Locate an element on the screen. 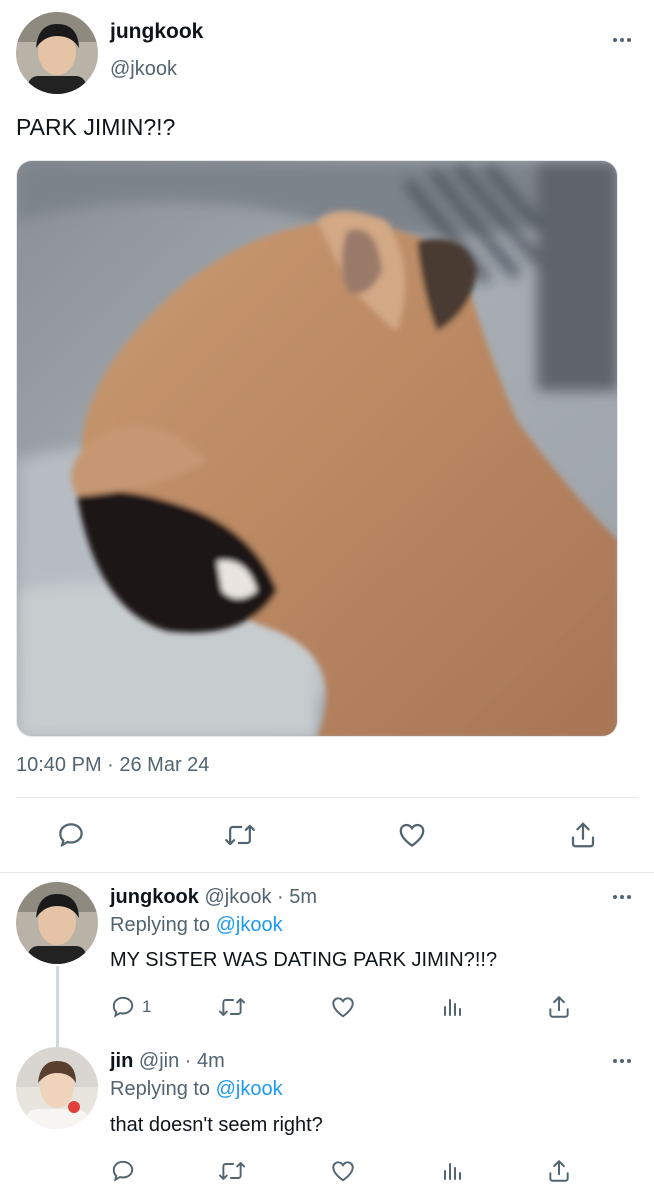 The height and width of the screenshot is (1200, 654). tweet-text: PARK JIMIN?!? is located at coordinates (96, 127).